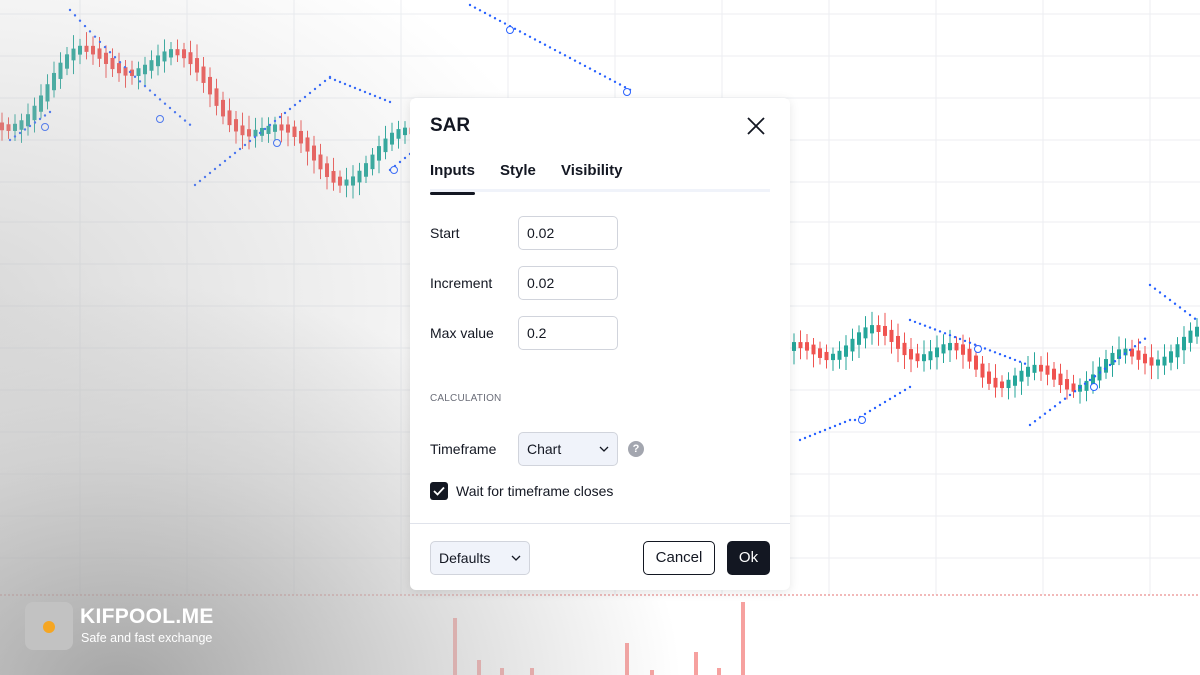 The image size is (1200, 675). Describe the element at coordinates (516, 558) in the screenshot. I see `chevron-down-icon` at that location.